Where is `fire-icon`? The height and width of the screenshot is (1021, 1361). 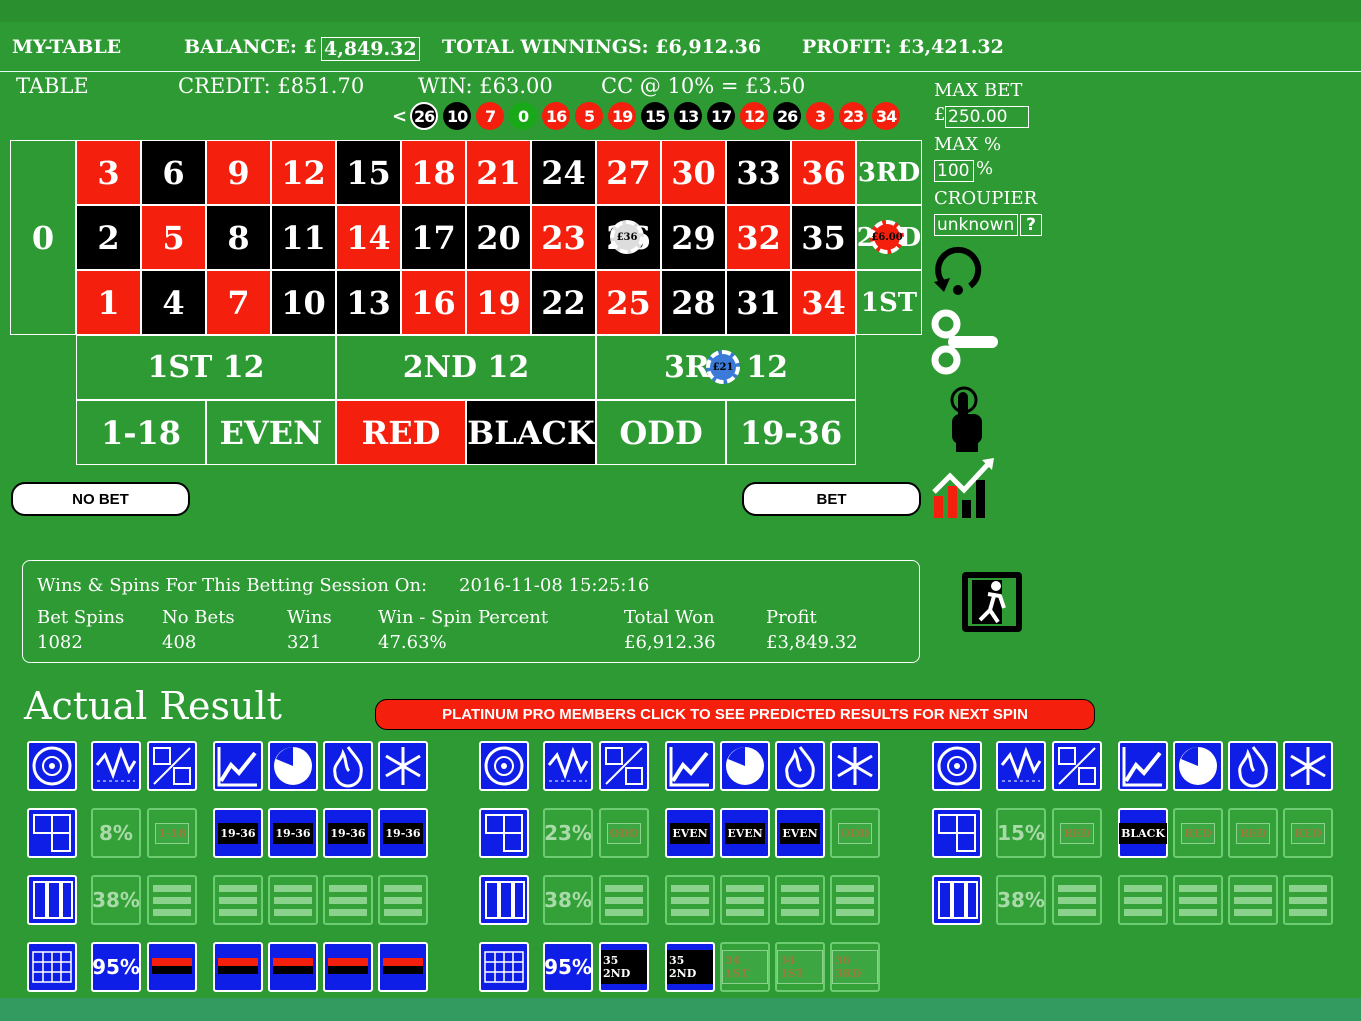 fire-icon is located at coordinates (800, 766).